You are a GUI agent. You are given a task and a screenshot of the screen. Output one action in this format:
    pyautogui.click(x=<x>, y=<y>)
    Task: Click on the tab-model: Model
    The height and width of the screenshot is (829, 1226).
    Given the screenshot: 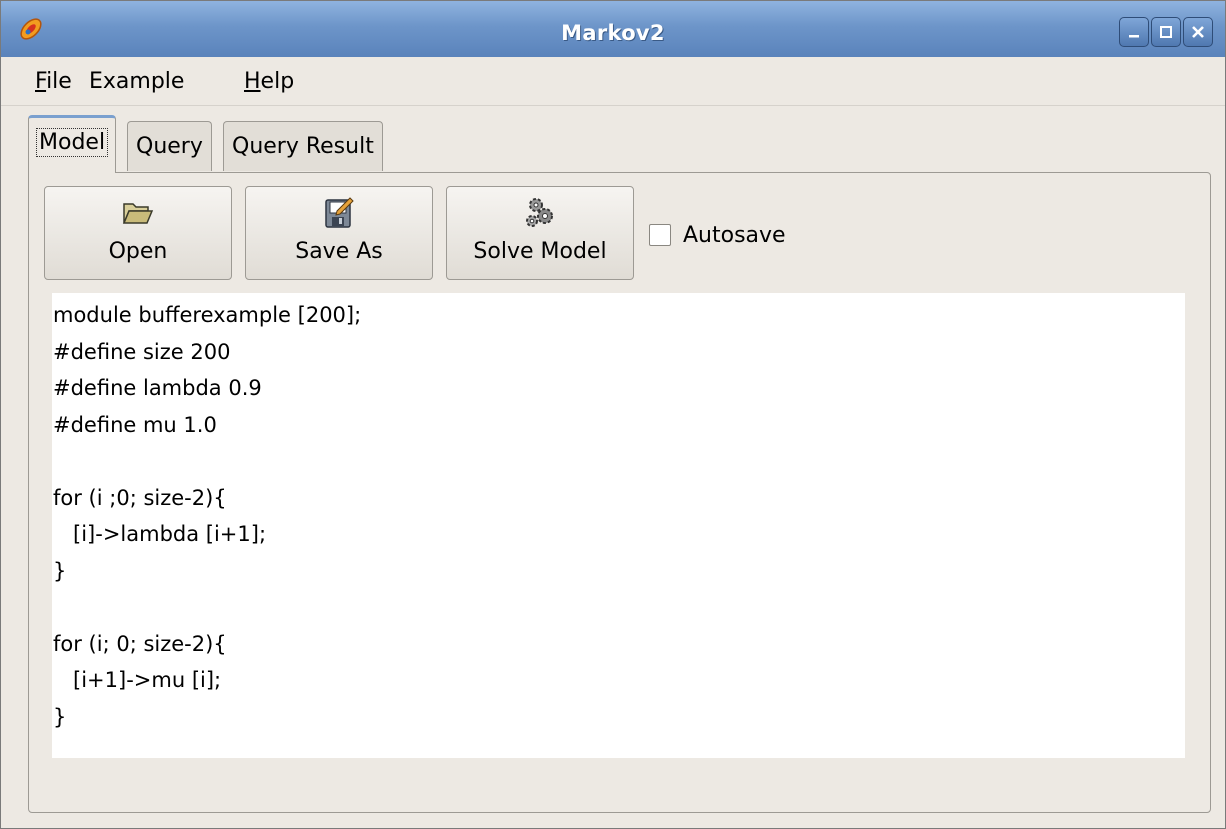 What is the action you would take?
    pyautogui.click(x=72, y=144)
    